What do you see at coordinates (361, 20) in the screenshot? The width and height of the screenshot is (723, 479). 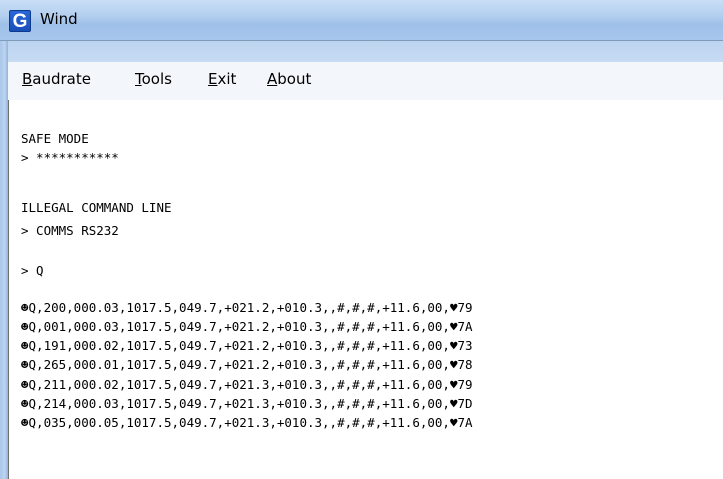 I see `title-bar: G Wind` at bounding box center [361, 20].